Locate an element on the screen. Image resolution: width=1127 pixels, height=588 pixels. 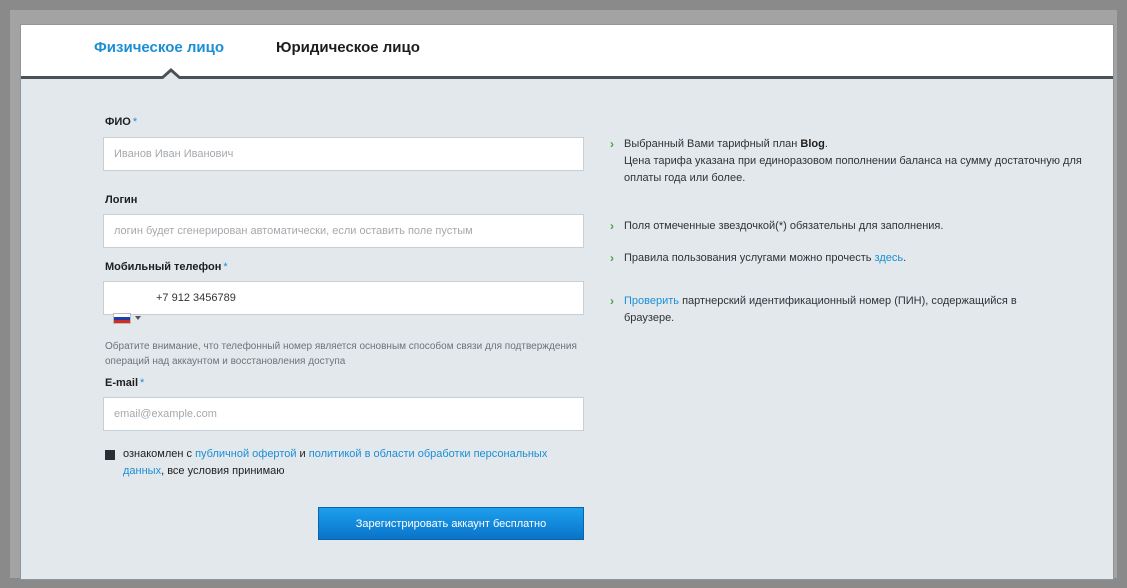
email-label: E-mail * is located at coordinates (124, 383).